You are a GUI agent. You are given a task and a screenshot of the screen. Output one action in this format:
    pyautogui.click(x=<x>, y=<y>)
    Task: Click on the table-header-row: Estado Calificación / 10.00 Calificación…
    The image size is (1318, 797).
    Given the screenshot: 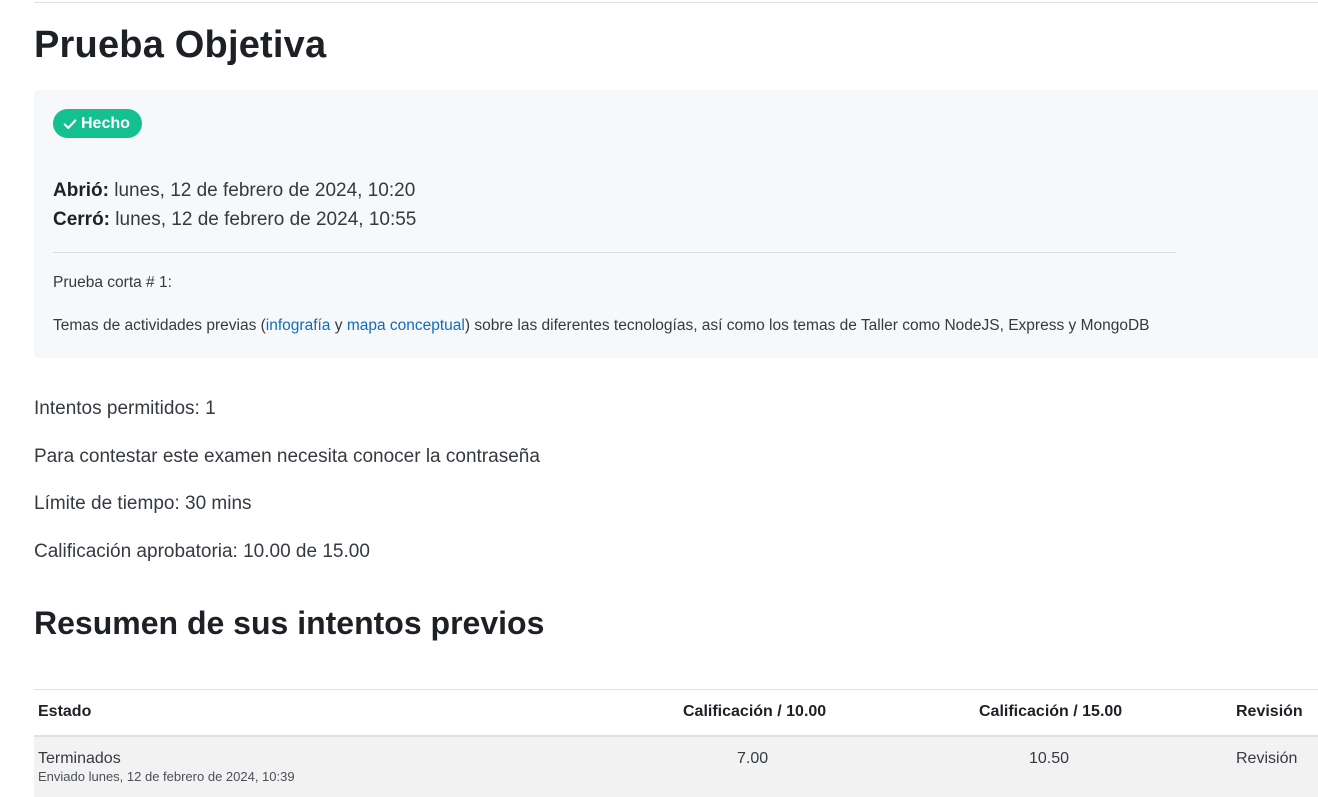 What is the action you would take?
    pyautogui.click(x=676, y=713)
    